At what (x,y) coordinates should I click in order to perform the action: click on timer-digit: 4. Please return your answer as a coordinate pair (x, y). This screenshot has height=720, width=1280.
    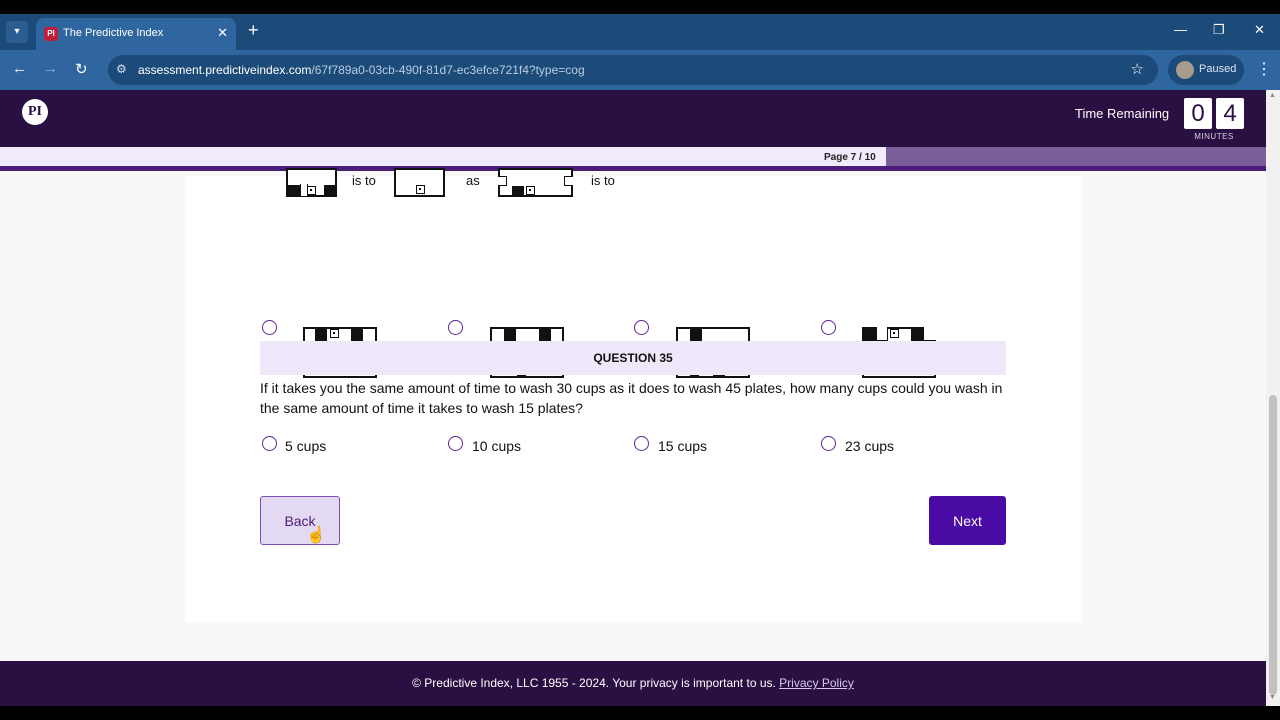
    Looking at the image, I should click on (1230, 113).